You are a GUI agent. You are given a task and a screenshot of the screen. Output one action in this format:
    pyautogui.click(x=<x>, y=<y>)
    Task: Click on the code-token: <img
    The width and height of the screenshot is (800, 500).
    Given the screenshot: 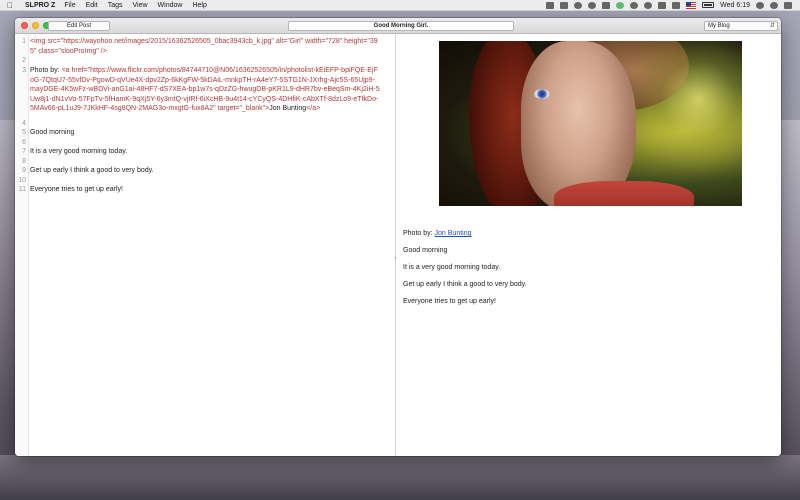 What is the action you would take?
    pyautogui.click(x=39, y=41)
    